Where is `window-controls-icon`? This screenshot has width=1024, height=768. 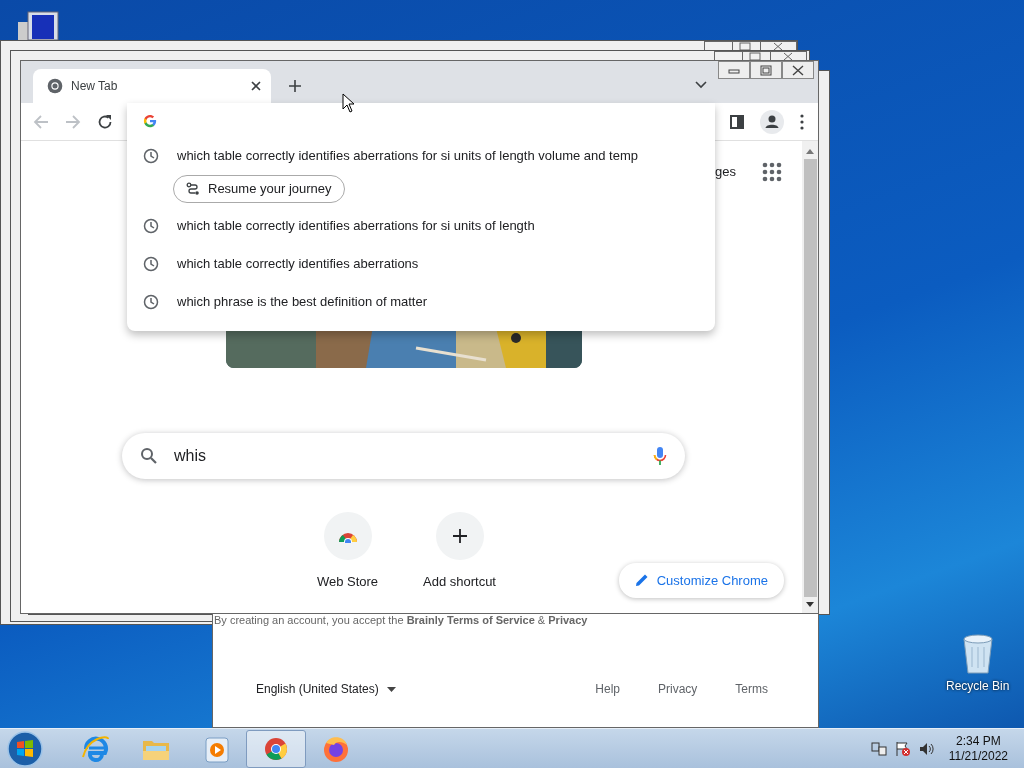
window-controls-icon is located at coordinates (751, 45).